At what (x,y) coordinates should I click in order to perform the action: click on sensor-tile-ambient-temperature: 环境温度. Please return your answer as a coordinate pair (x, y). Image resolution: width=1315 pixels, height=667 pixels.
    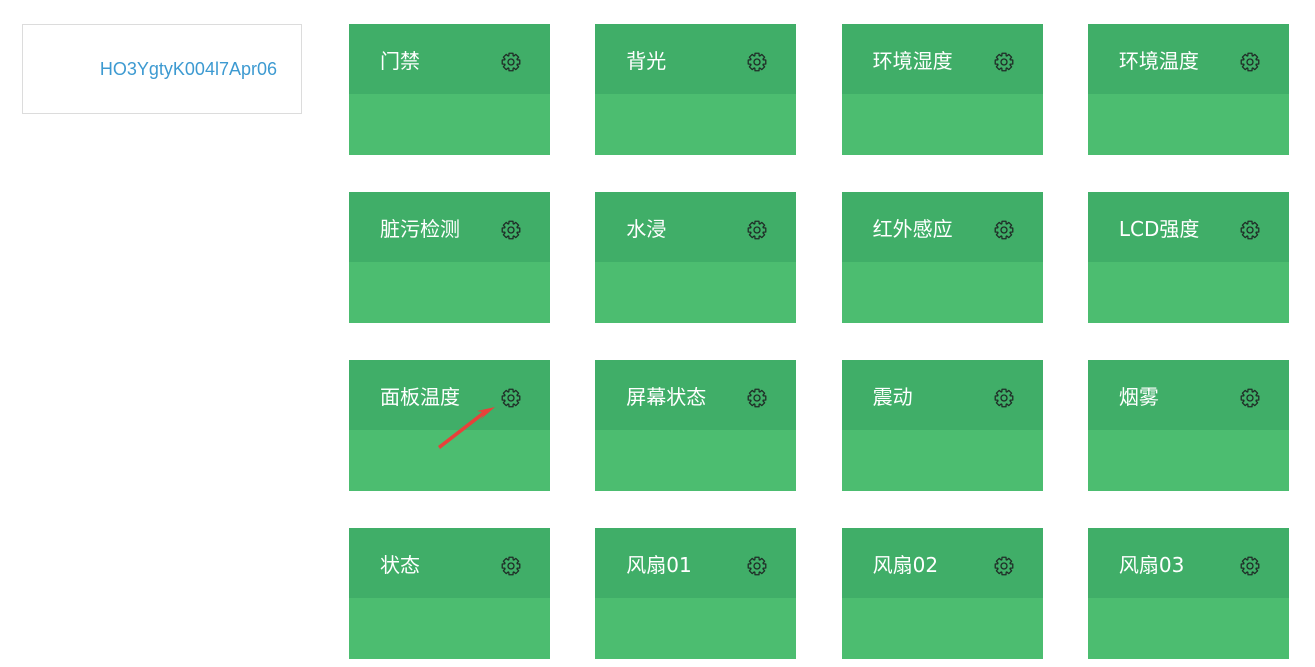
    Looking at the image, I should click on (1188, 89).